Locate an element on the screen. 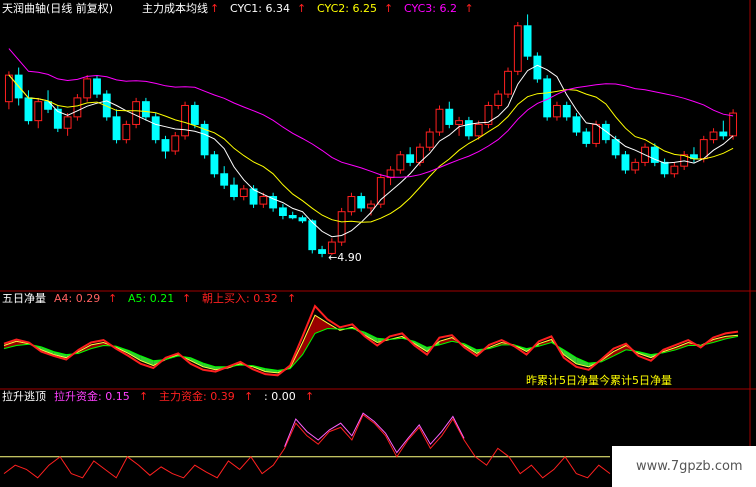 The width and height of the screenshot is (756, 487). legend-item-0: 主力成本均线 is located at coordinates (175, 8).